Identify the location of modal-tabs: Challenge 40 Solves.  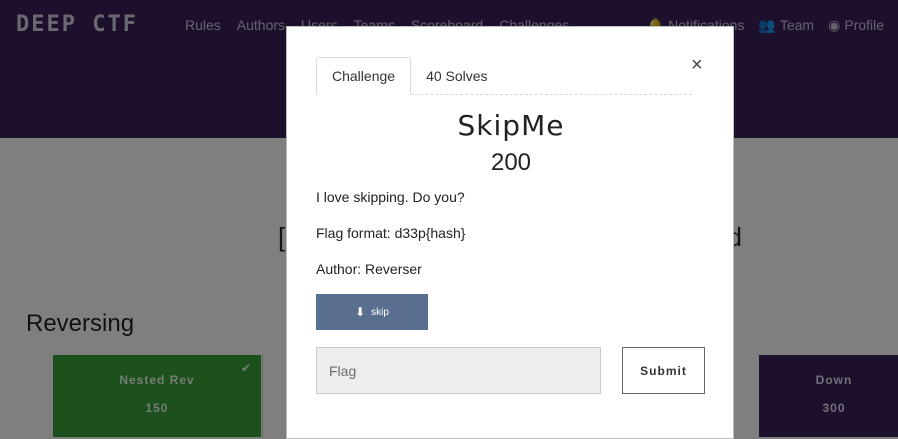
(504, 76).